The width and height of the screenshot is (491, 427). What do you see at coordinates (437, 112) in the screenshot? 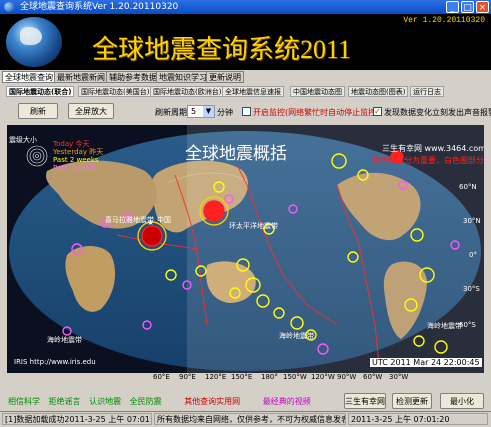
I see `alarm-label: 发现数据变化立刻发出声音报警` at bounding box center [437, 112].